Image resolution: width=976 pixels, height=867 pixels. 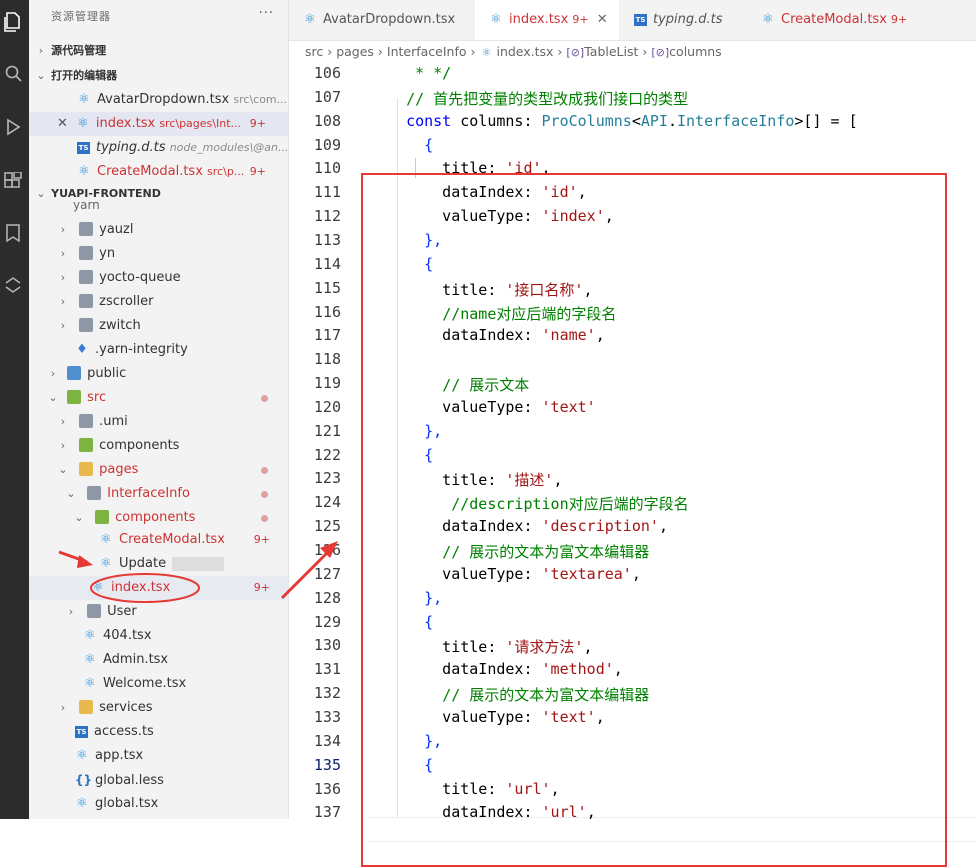 I want to click on code-line: // 首先把变量的类型改成我们接口的类型, so click(x=547, y=98).